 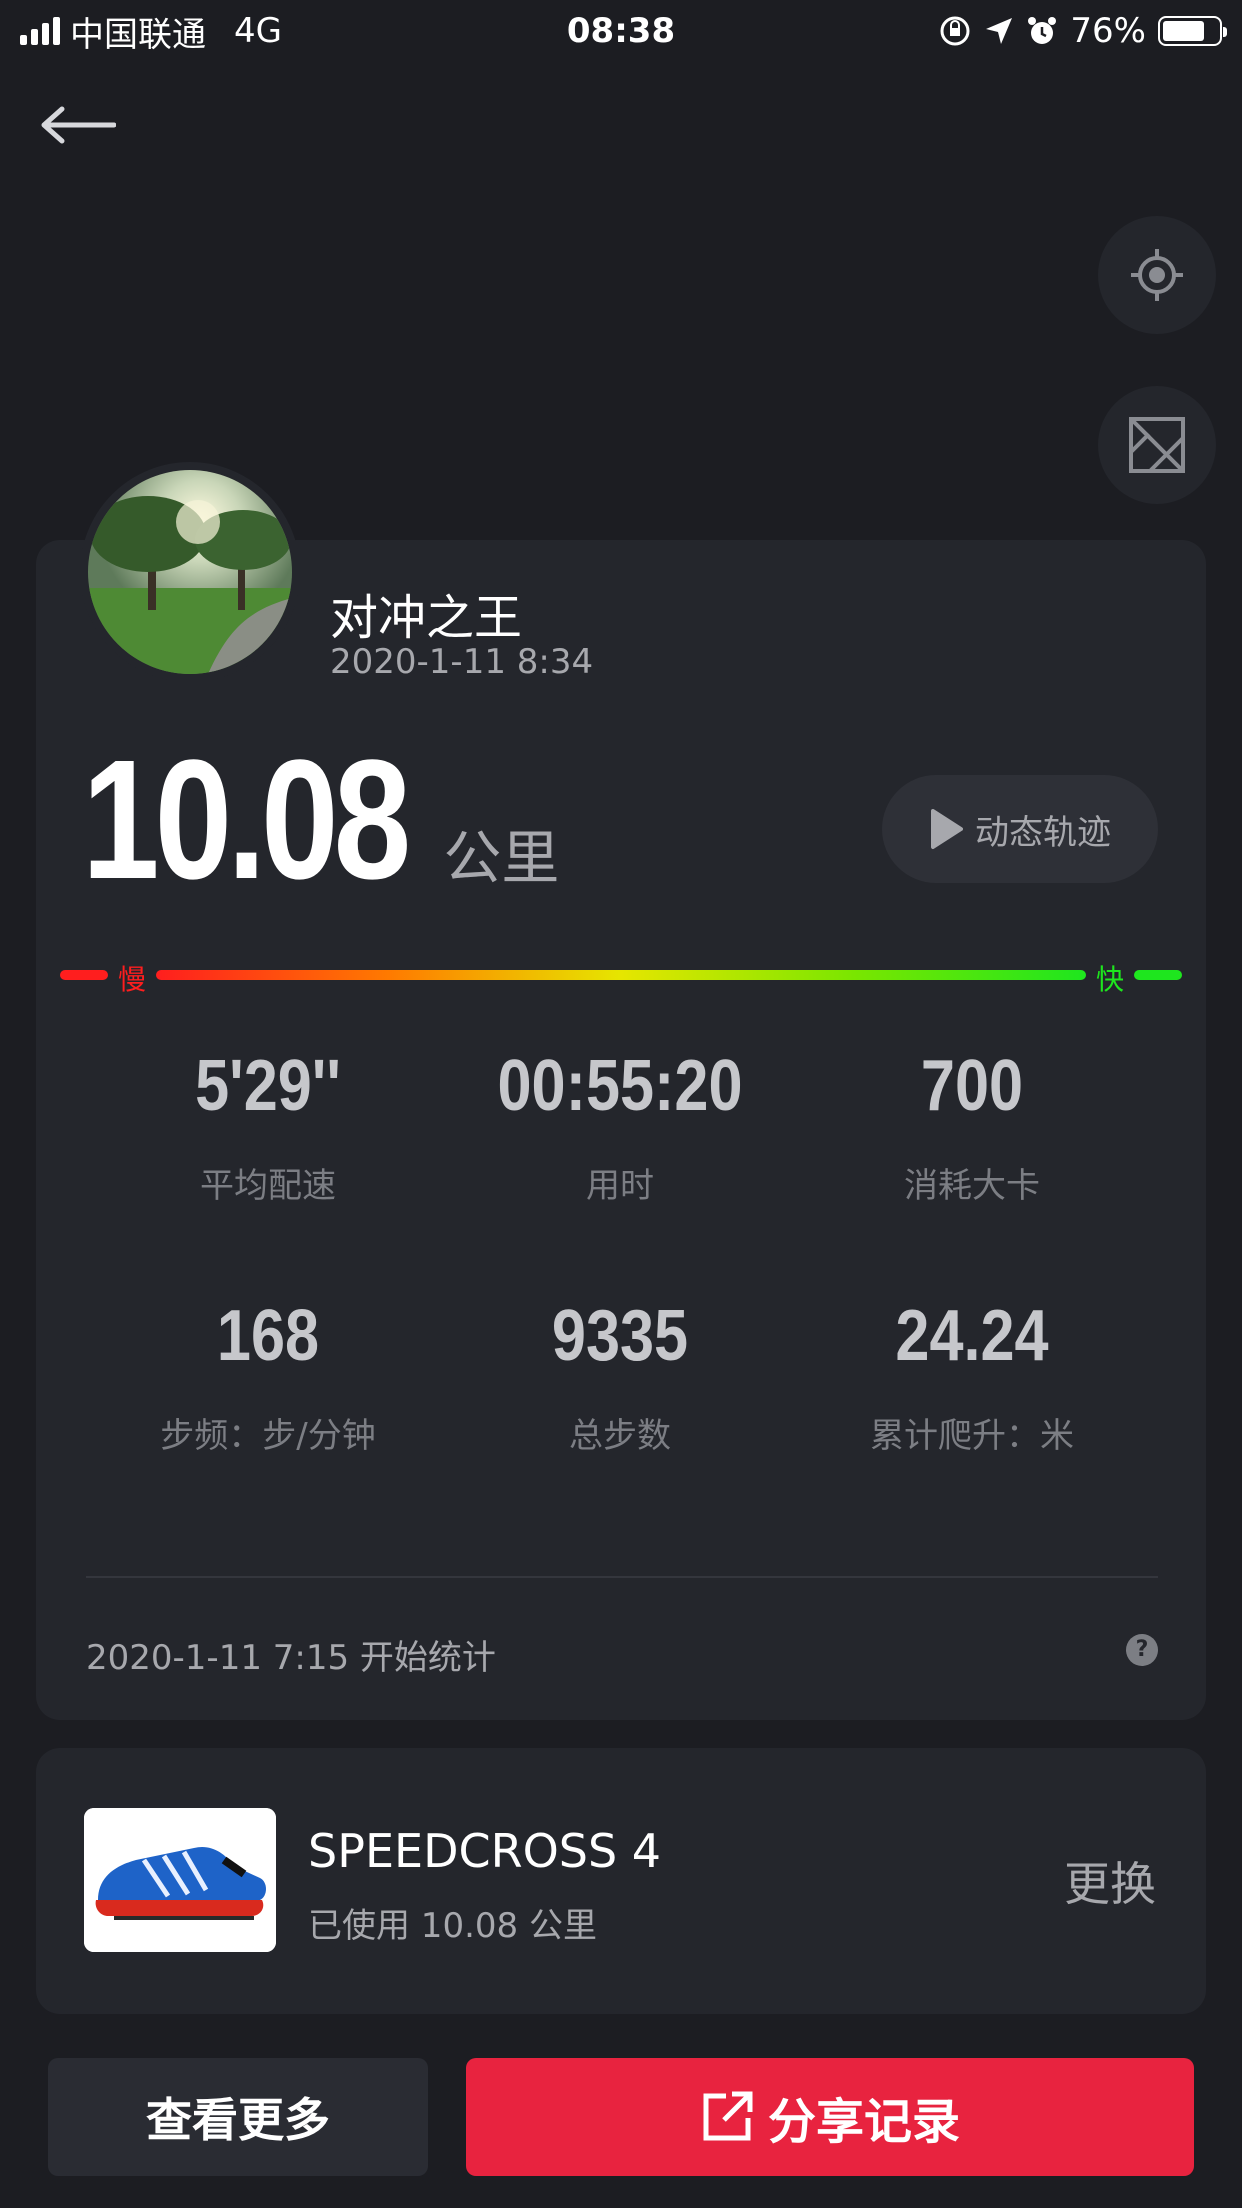 I want to click on crosshair-icon, so click(x=1157, y=275).